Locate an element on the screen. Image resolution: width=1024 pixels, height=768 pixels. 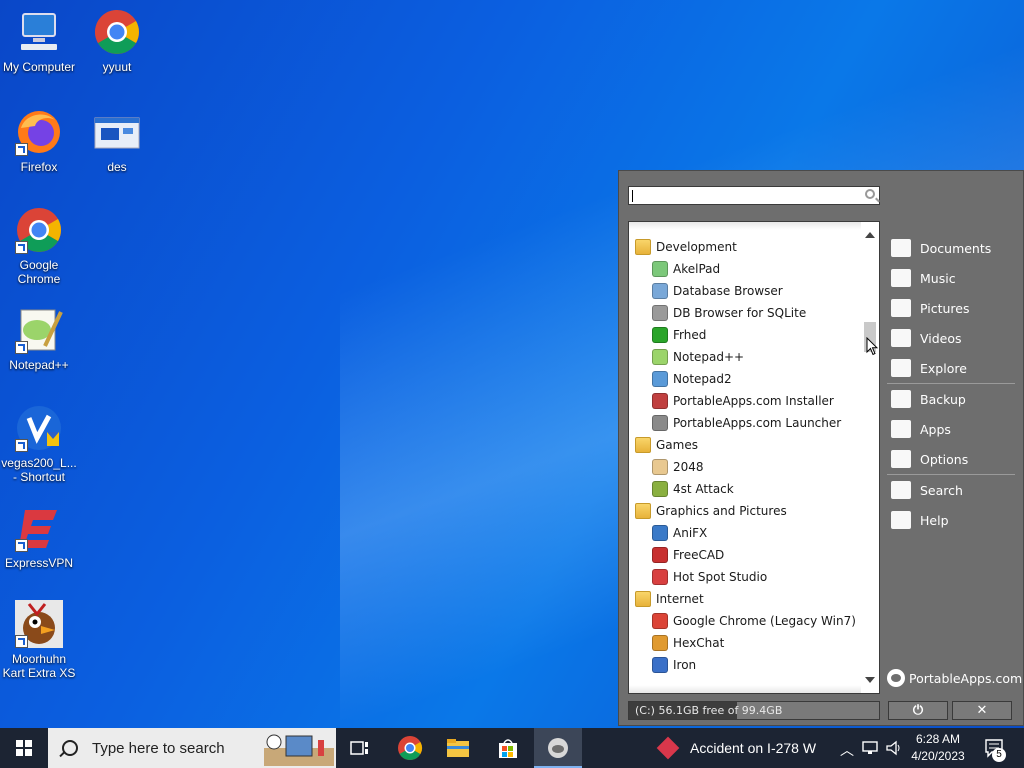
menu-item-label: Videos is located at coordinates (941, 338).